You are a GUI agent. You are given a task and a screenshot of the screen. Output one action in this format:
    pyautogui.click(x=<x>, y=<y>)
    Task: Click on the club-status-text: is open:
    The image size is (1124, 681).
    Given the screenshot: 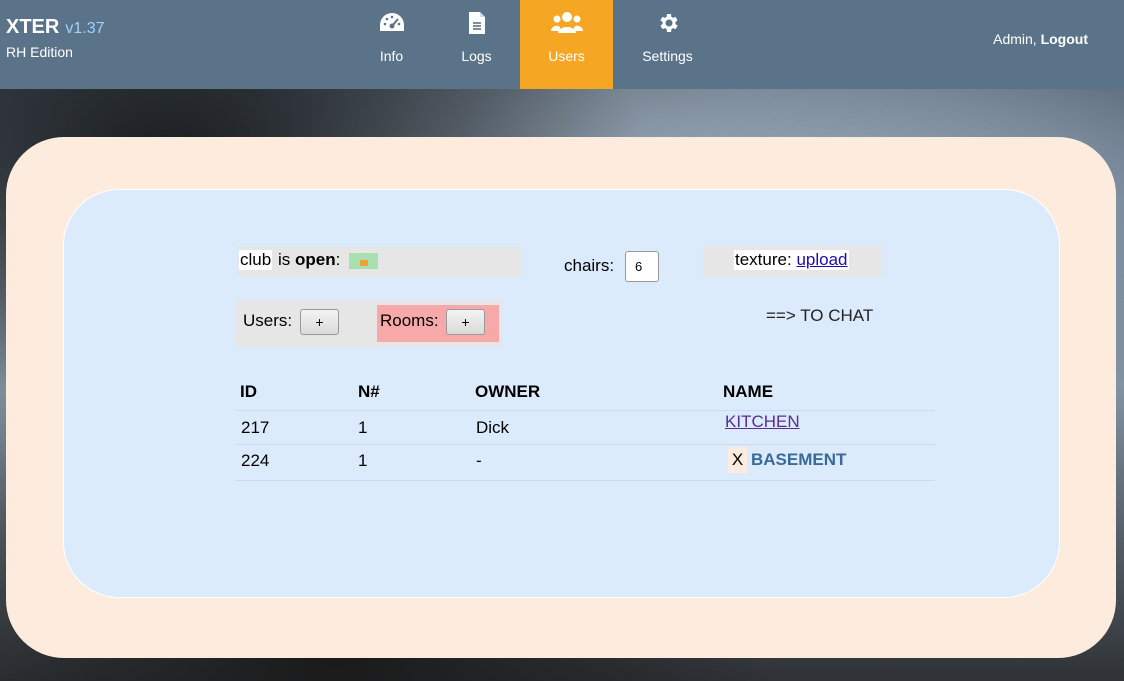 What is the action you would take?
    pyautogui.click(x=309, y=260)
    